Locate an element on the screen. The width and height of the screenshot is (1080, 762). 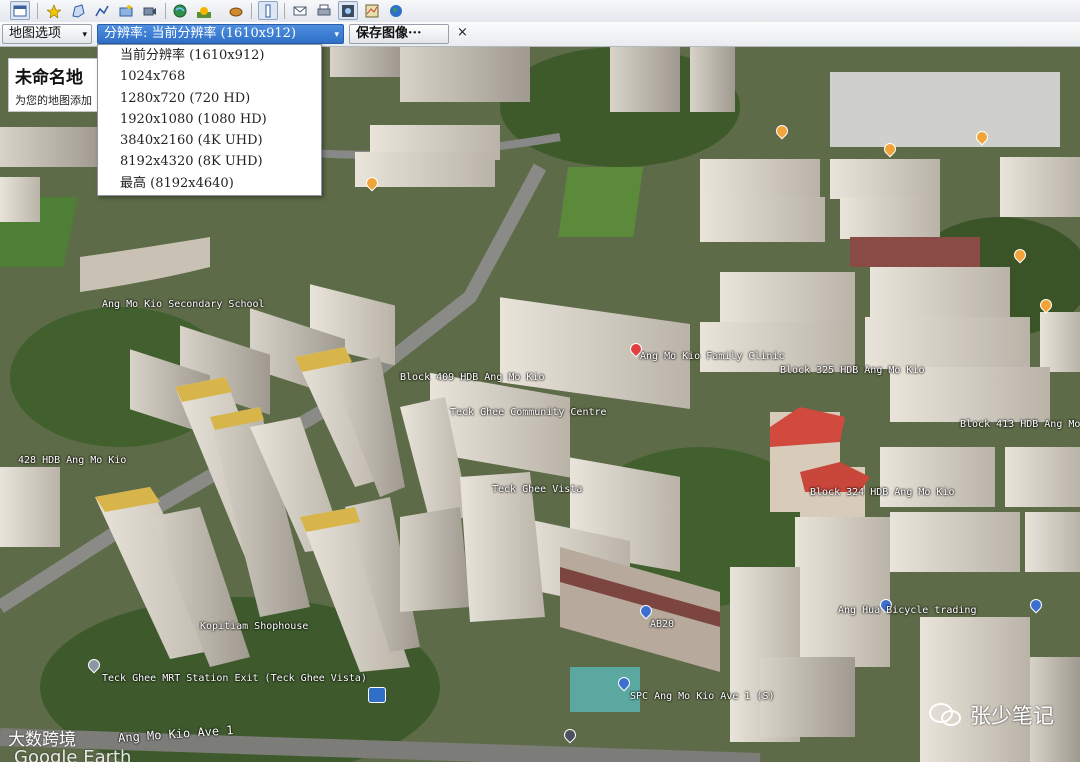
map-title-panel: 未命名地 为您的地图添加 is located at coordinates (54, 85).